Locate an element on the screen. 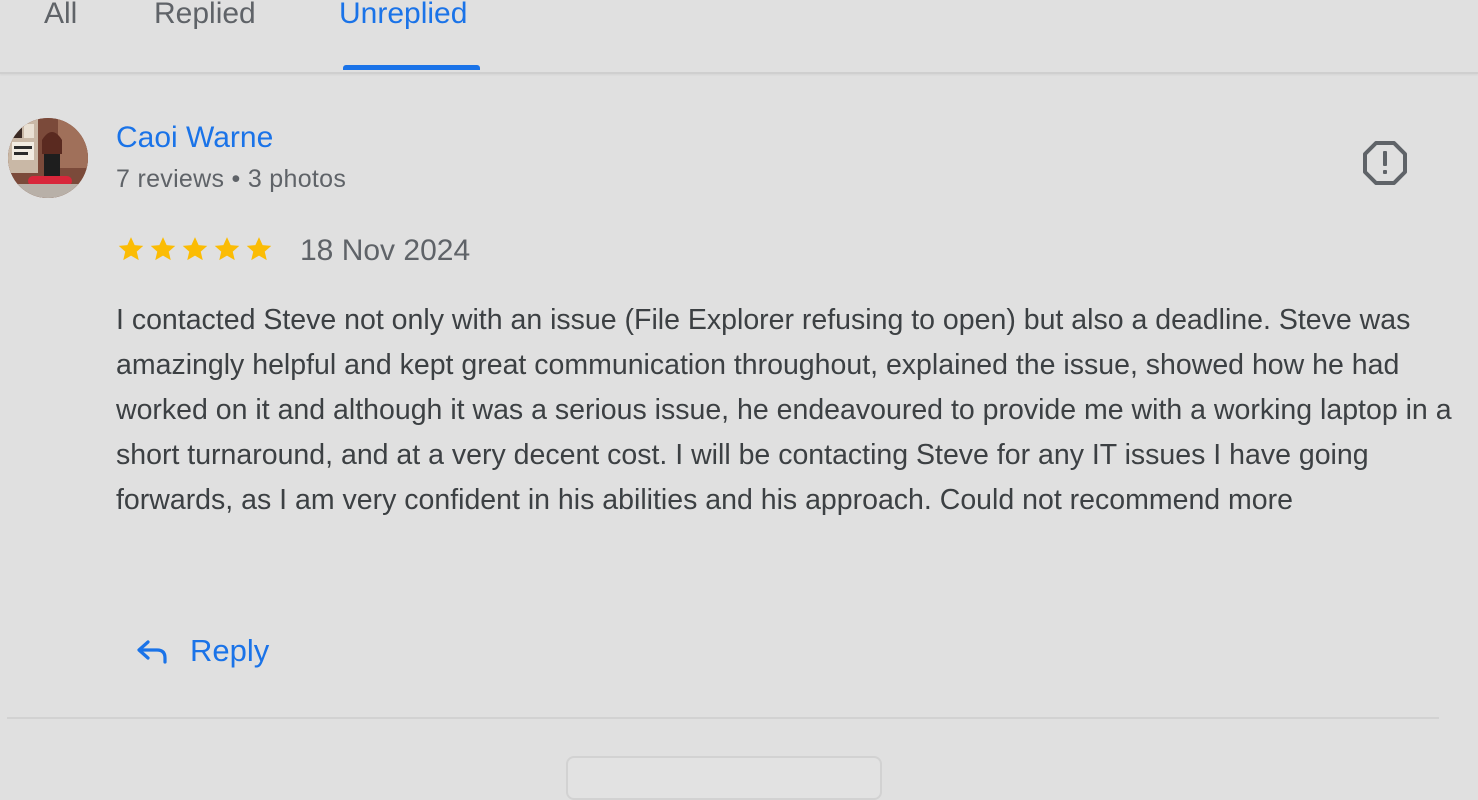 The image size is (1478, 800). reviewer-name: Caoi Warne is located at coordinates (194, 138).